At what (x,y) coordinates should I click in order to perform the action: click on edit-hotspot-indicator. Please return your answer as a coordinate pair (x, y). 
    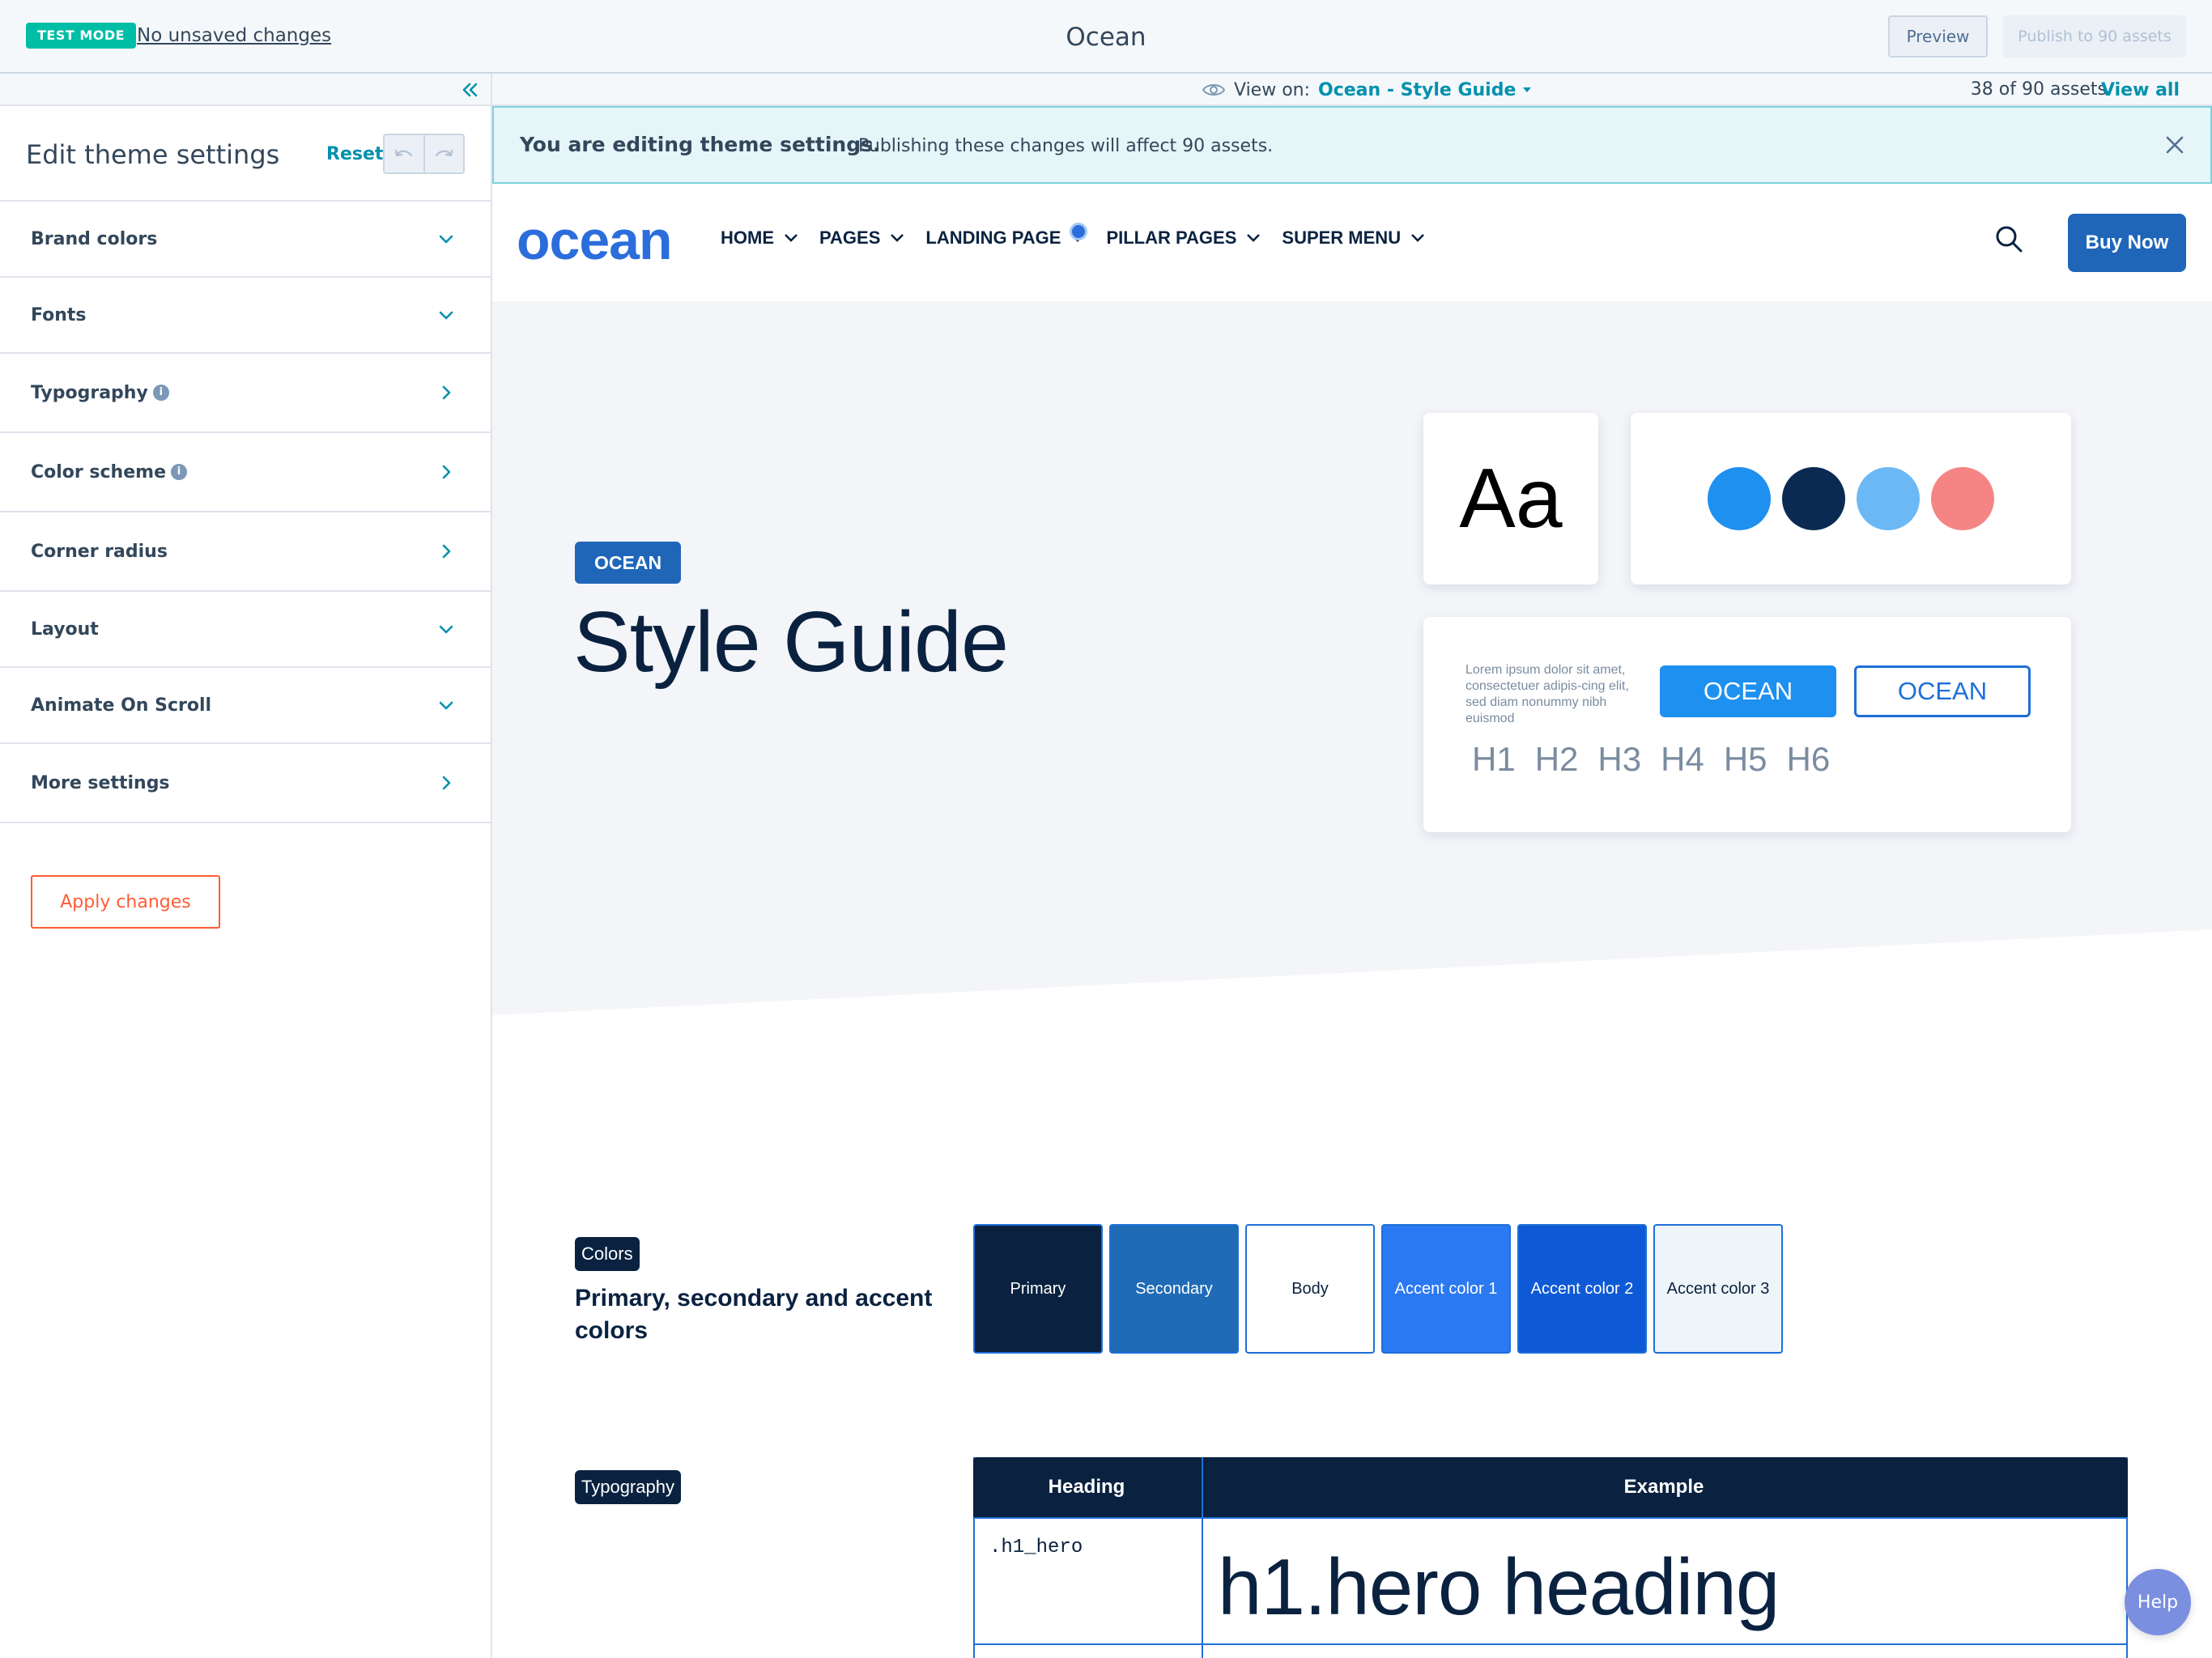
    Looking at the image, I should click on (1079, 231).